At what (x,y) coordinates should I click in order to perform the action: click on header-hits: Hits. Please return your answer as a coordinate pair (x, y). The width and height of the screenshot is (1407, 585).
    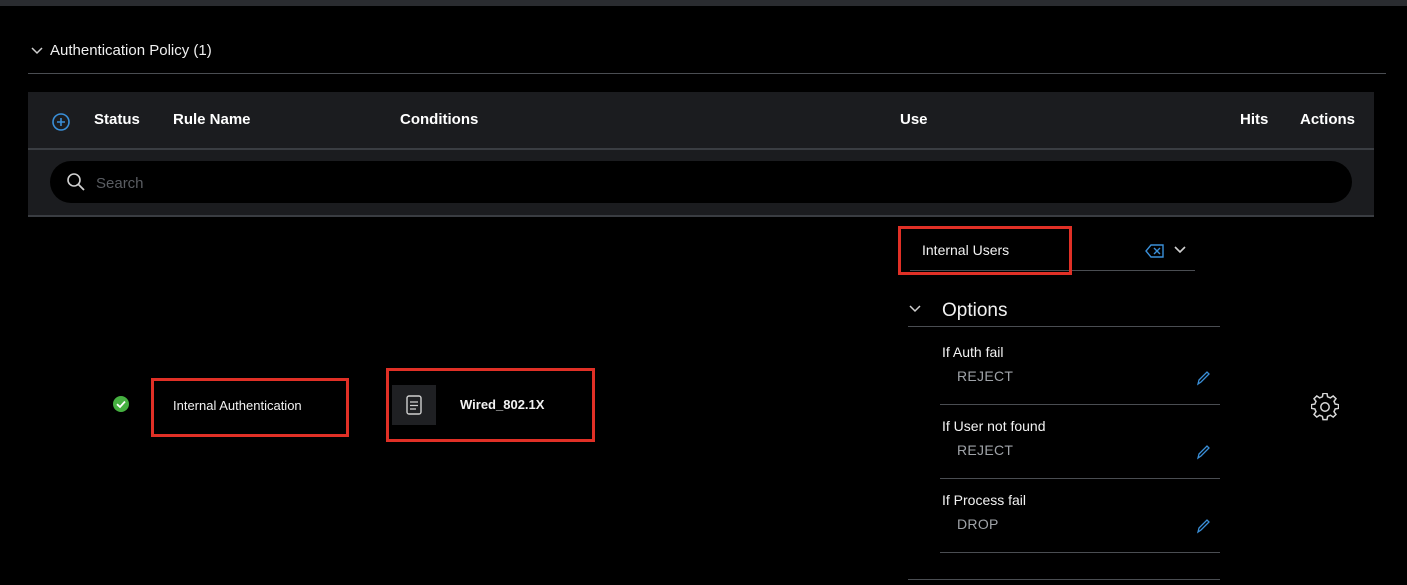
    Looking at the image, I should click on (1254, 119).